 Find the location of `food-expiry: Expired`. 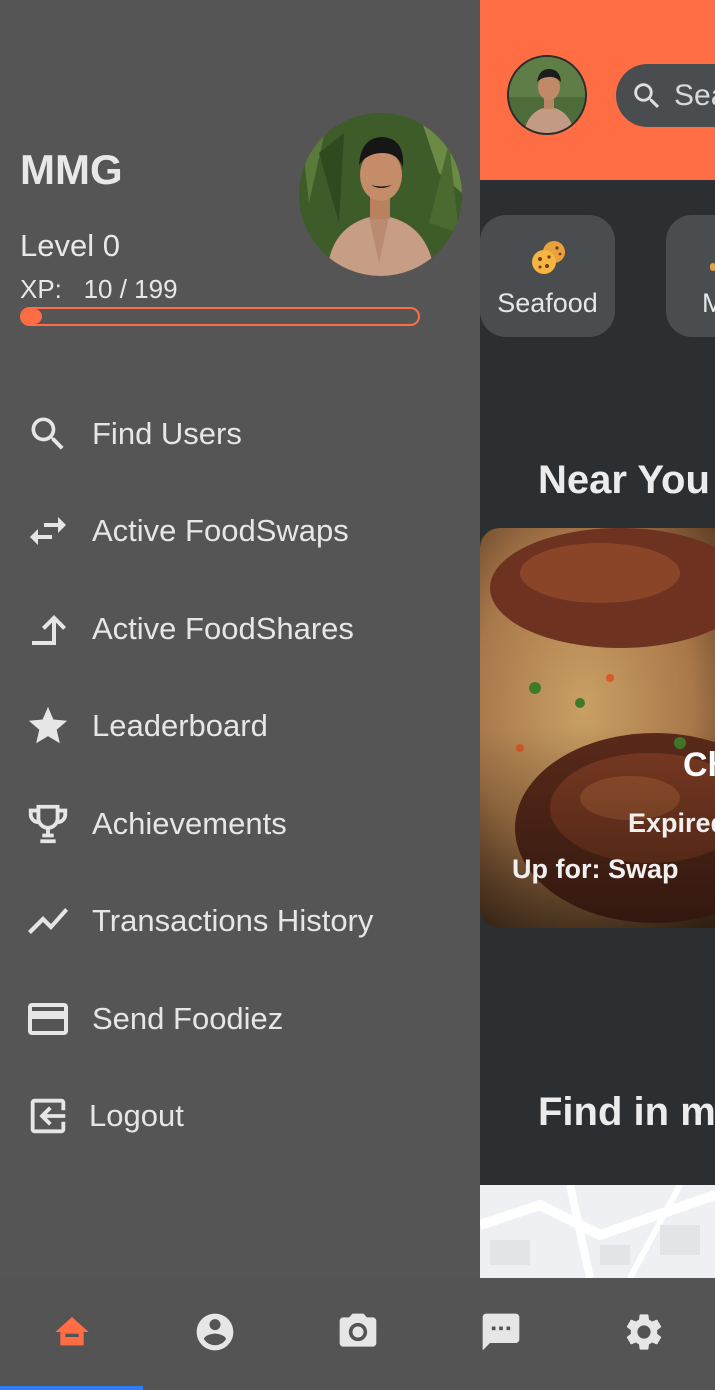

food-expiry: Expired is located at coordinates (671, 823).